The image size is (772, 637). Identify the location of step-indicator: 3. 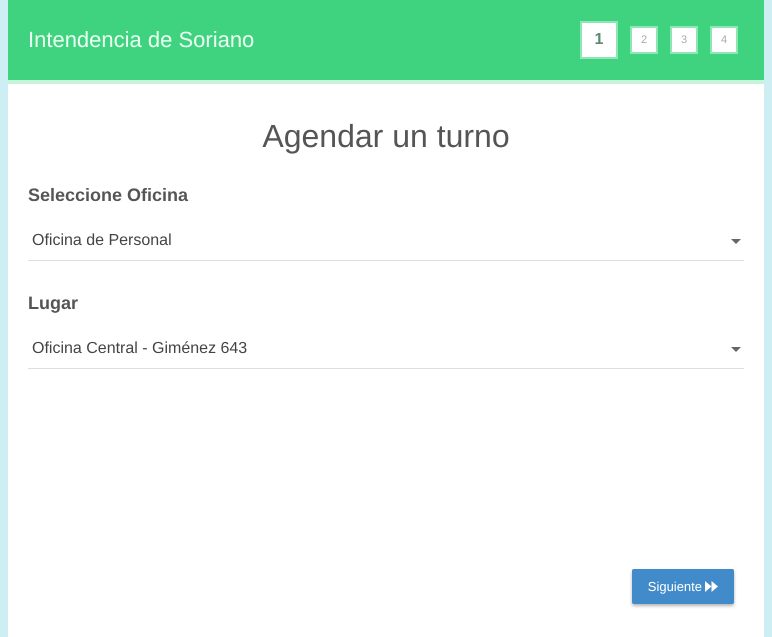
(684, 40).